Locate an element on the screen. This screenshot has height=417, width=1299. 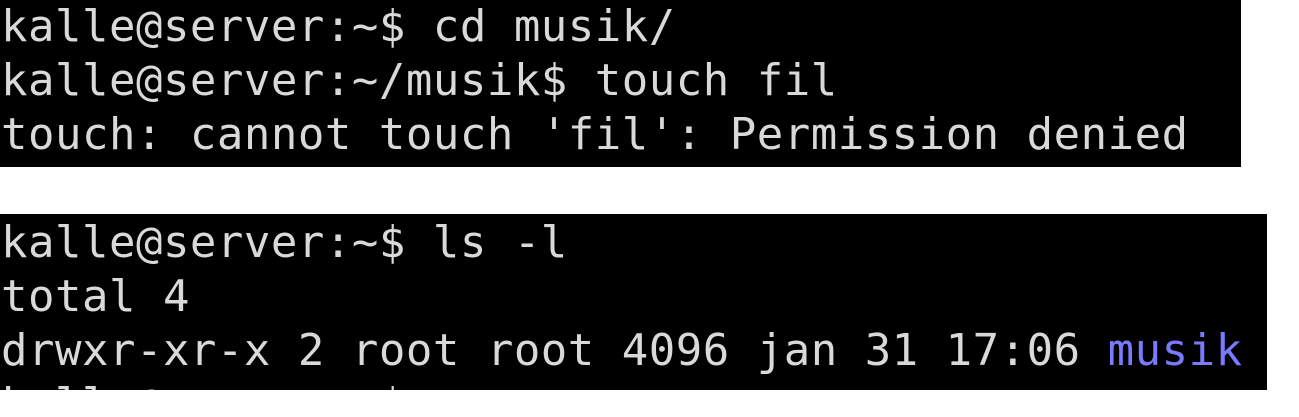
terminal-line: total 4 is located at coordinates (95, 296).